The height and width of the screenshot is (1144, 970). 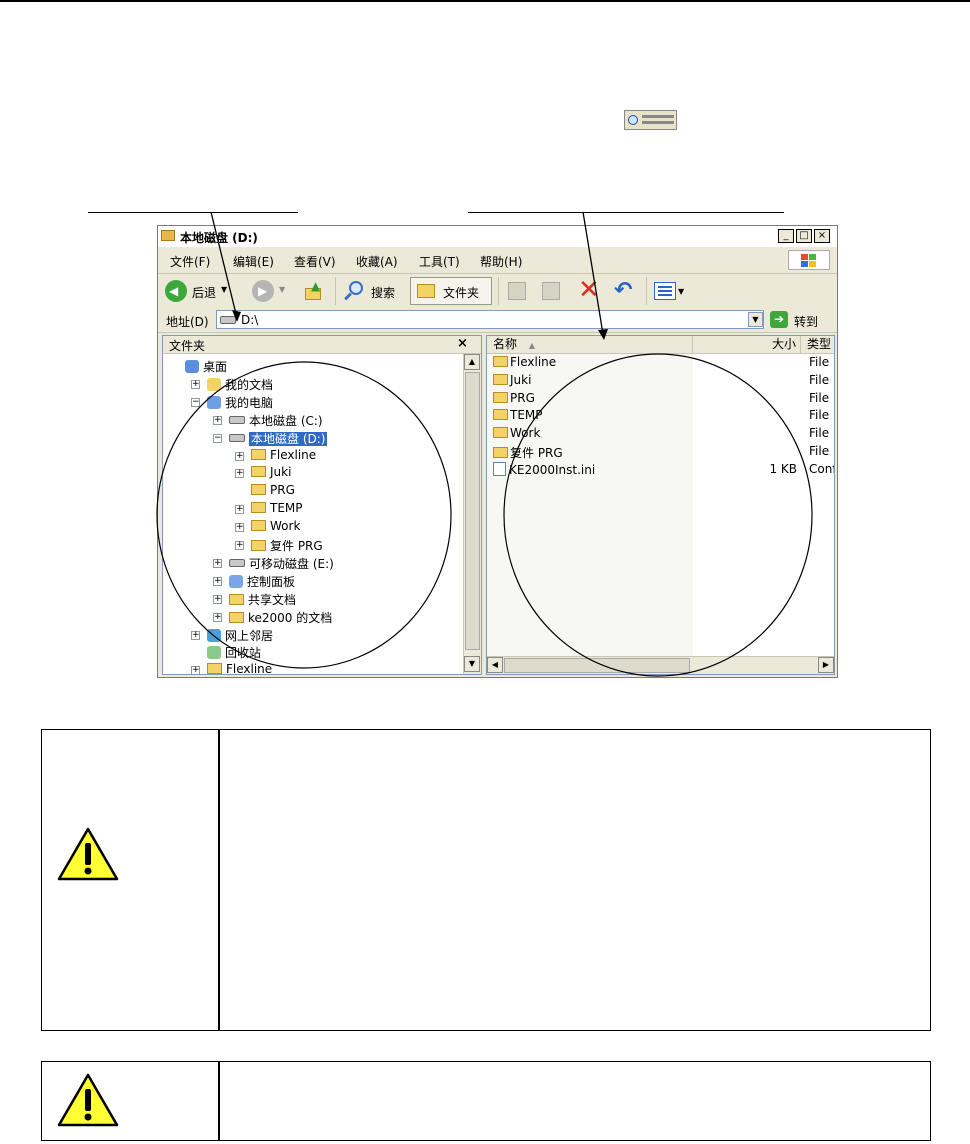 What do you see at coordinates (223, 263) in the screenshot?
I see `callout-arrow-address` at bounding box center [223, 263].